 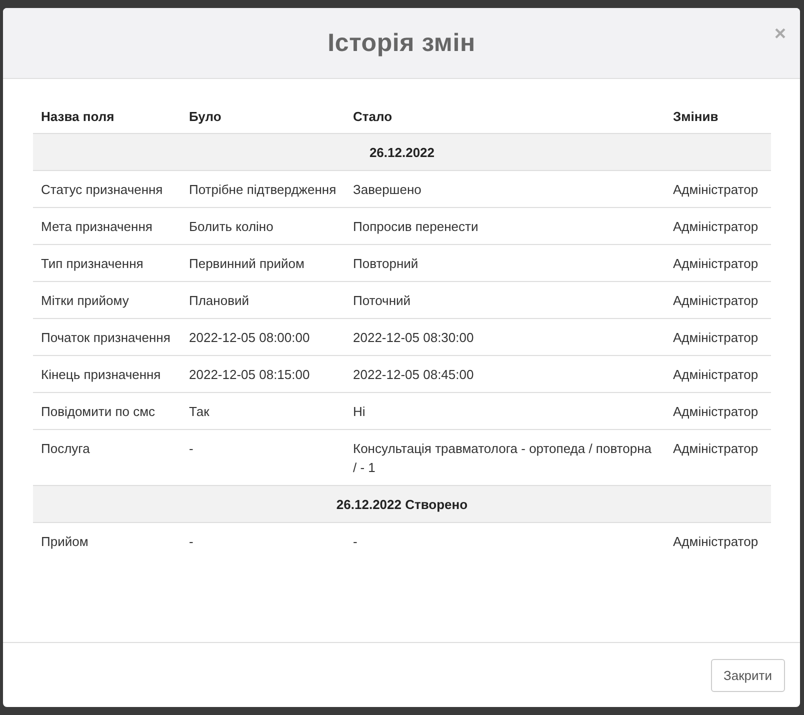 I want to click on dialog-title: Історія змін, so click(x=402, y=43).